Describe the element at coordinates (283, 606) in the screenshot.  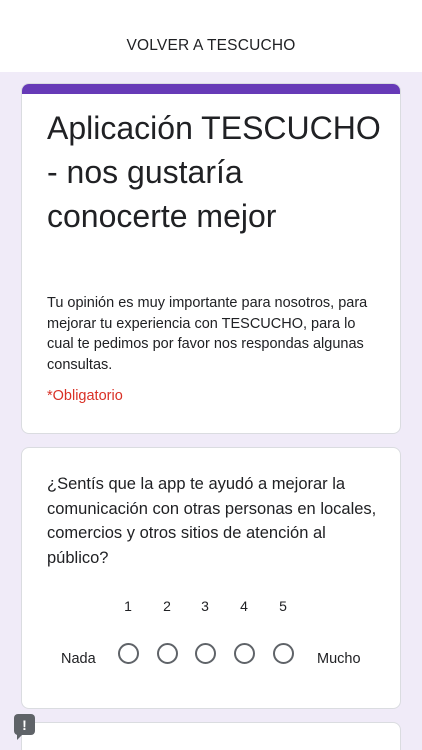
I see `scale-number-5: 5` at that location.